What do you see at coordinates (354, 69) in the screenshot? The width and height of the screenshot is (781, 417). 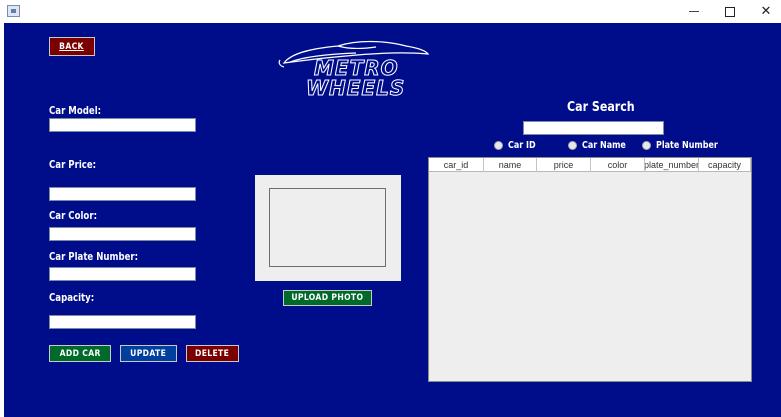 I see `metro-wheels-logo: METRO WHEELS` at bounding box center [354, 69].